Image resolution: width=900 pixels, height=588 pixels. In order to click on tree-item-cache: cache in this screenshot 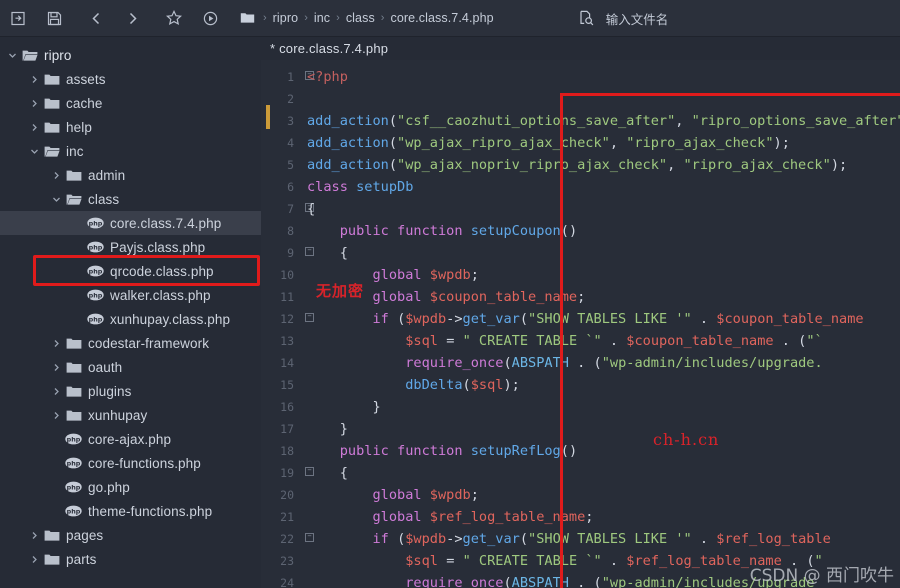, I will do `click(130, 103)`.